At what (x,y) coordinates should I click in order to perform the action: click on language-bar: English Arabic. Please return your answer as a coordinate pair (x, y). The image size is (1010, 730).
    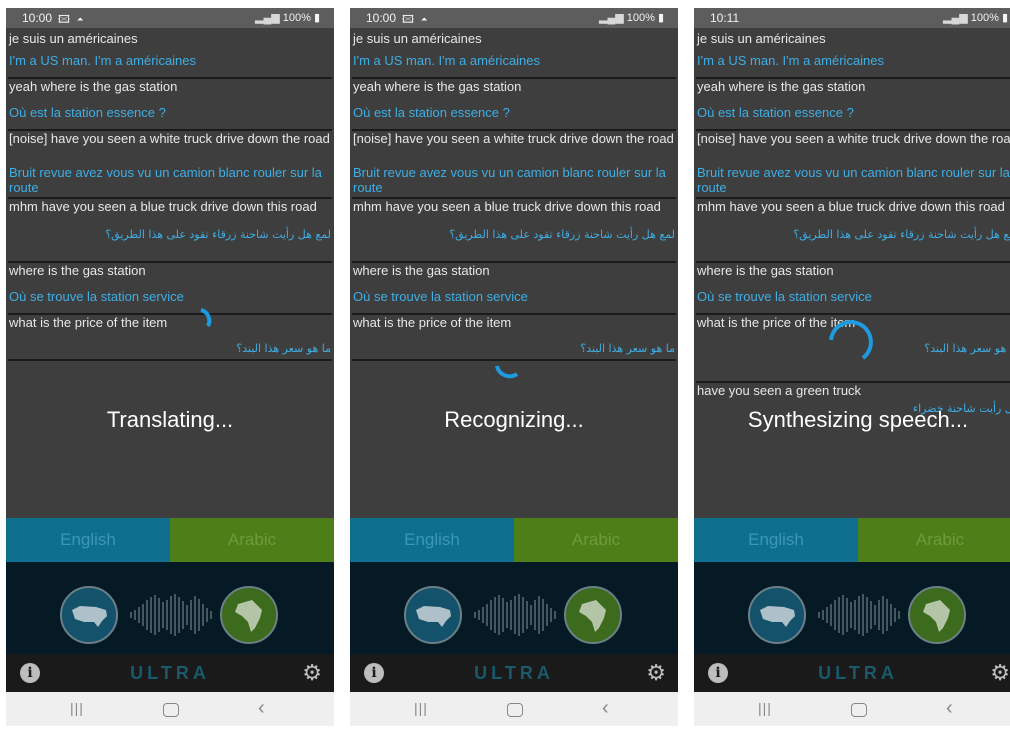
    Looking at the image, I should click on (170, 540).